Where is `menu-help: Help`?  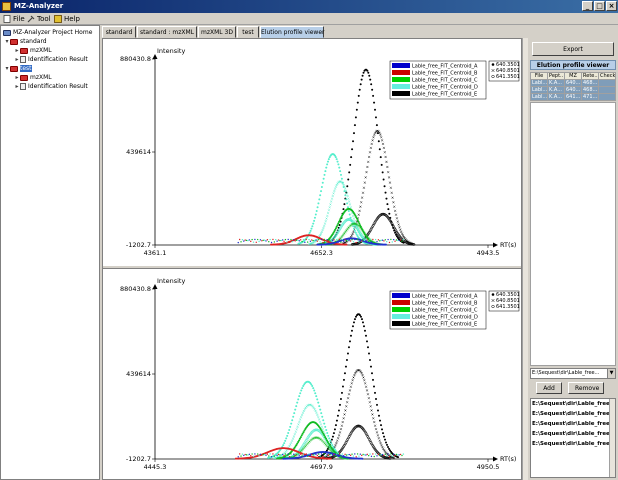 menu-help: Help is located at coordinates (67, 19).